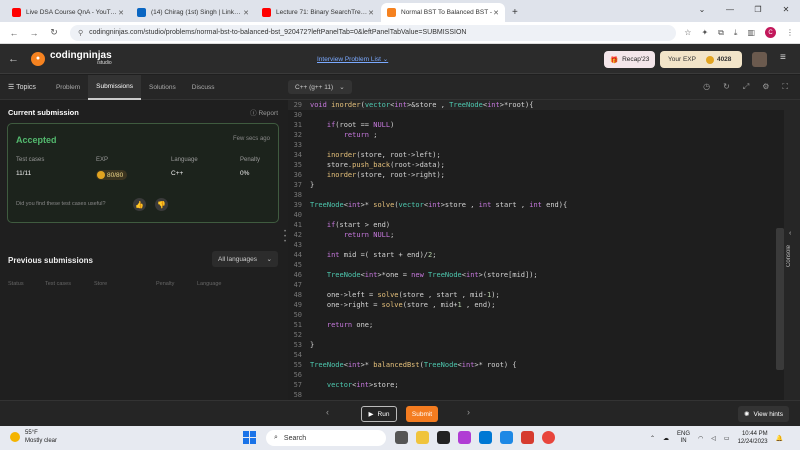 Image resolution: width=800 pixels, height=450 pixels. What do you see at coordinates (763, 414) in the screenshot?
I see `view-hints-button: ✺ View hints` at bounding box center [763, 414].